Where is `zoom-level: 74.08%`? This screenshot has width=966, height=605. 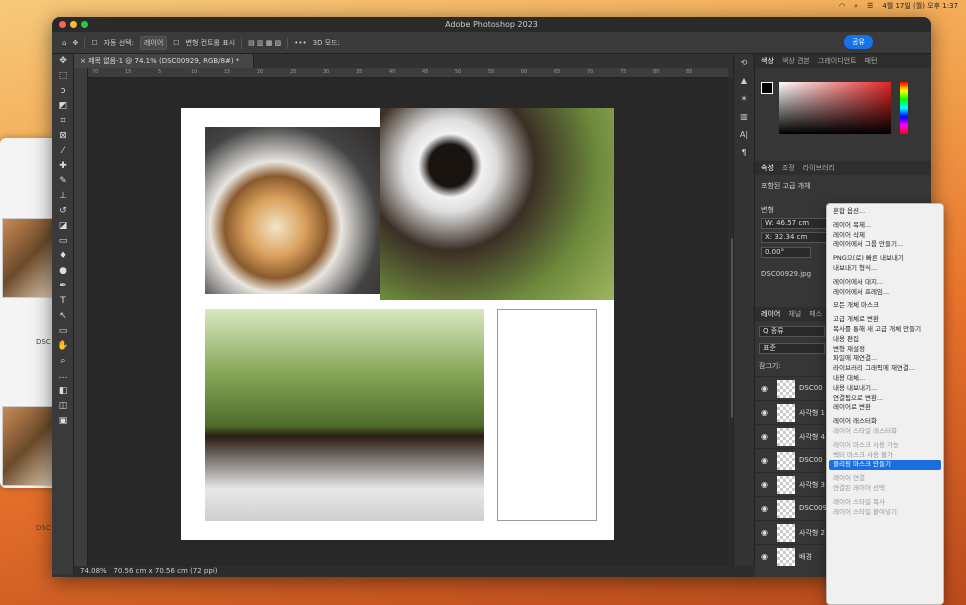
zoom-level: 74.08% is located at coordinates (93, 571).